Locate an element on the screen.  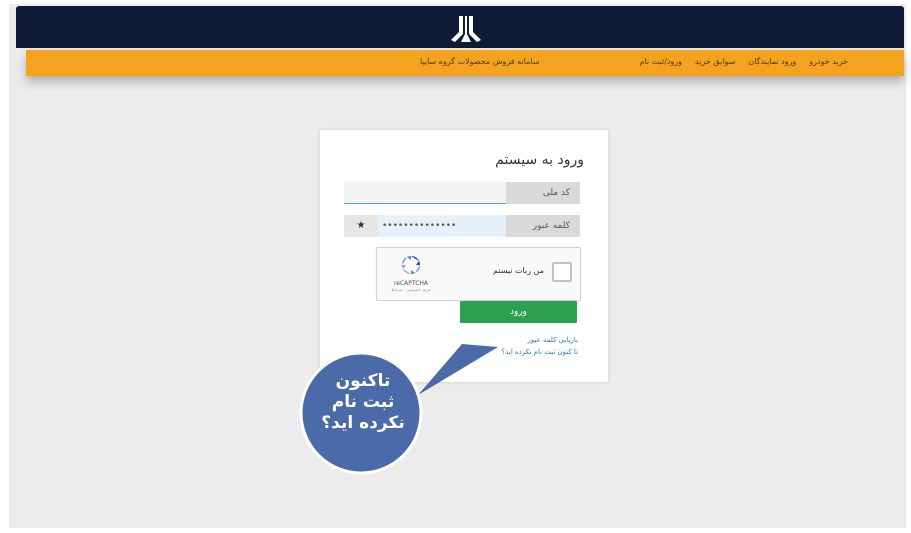
callout-line-2: ثبت نام is located at coordinates (363, 402).